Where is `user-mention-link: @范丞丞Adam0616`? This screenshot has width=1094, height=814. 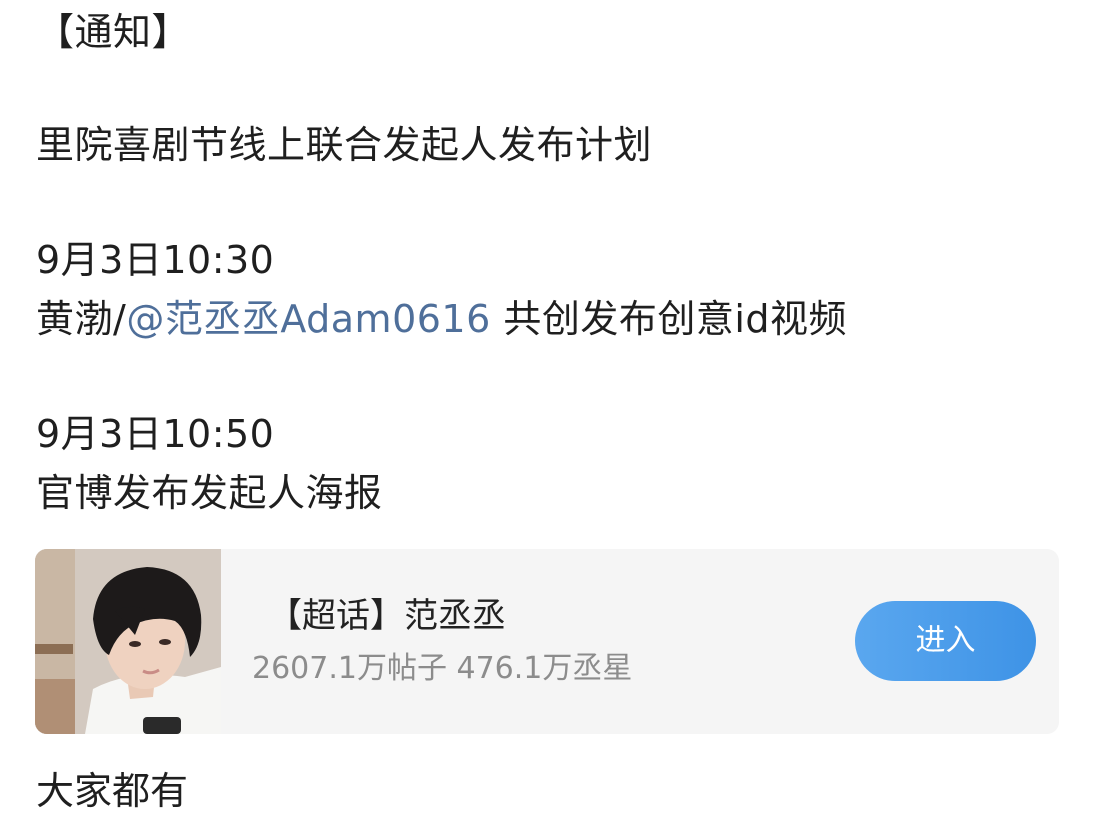 user-mention-link: @范丞丞Adam0616 is located at coordinates (308, 319).